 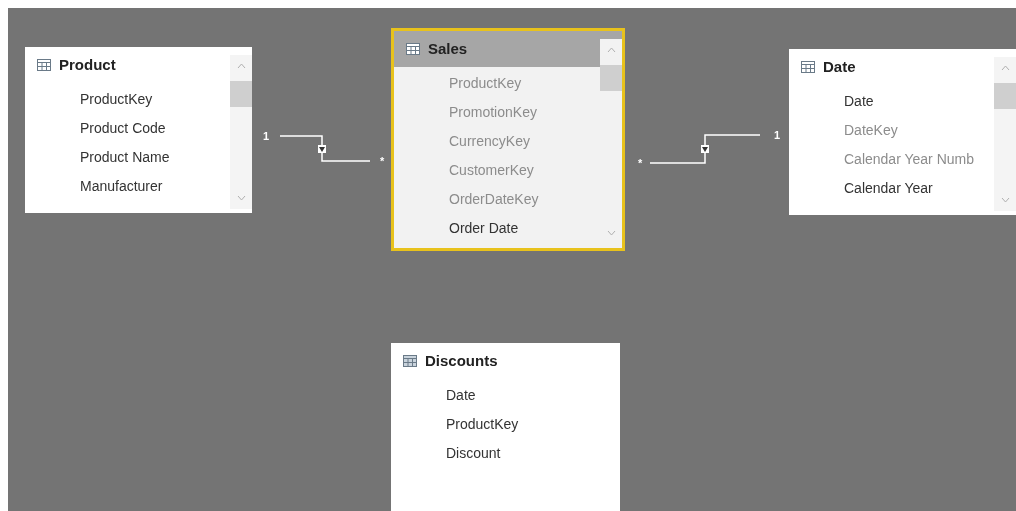 I want to click on table-card: Discounts Date ProductKey Discount, so click(x=505, y=427).